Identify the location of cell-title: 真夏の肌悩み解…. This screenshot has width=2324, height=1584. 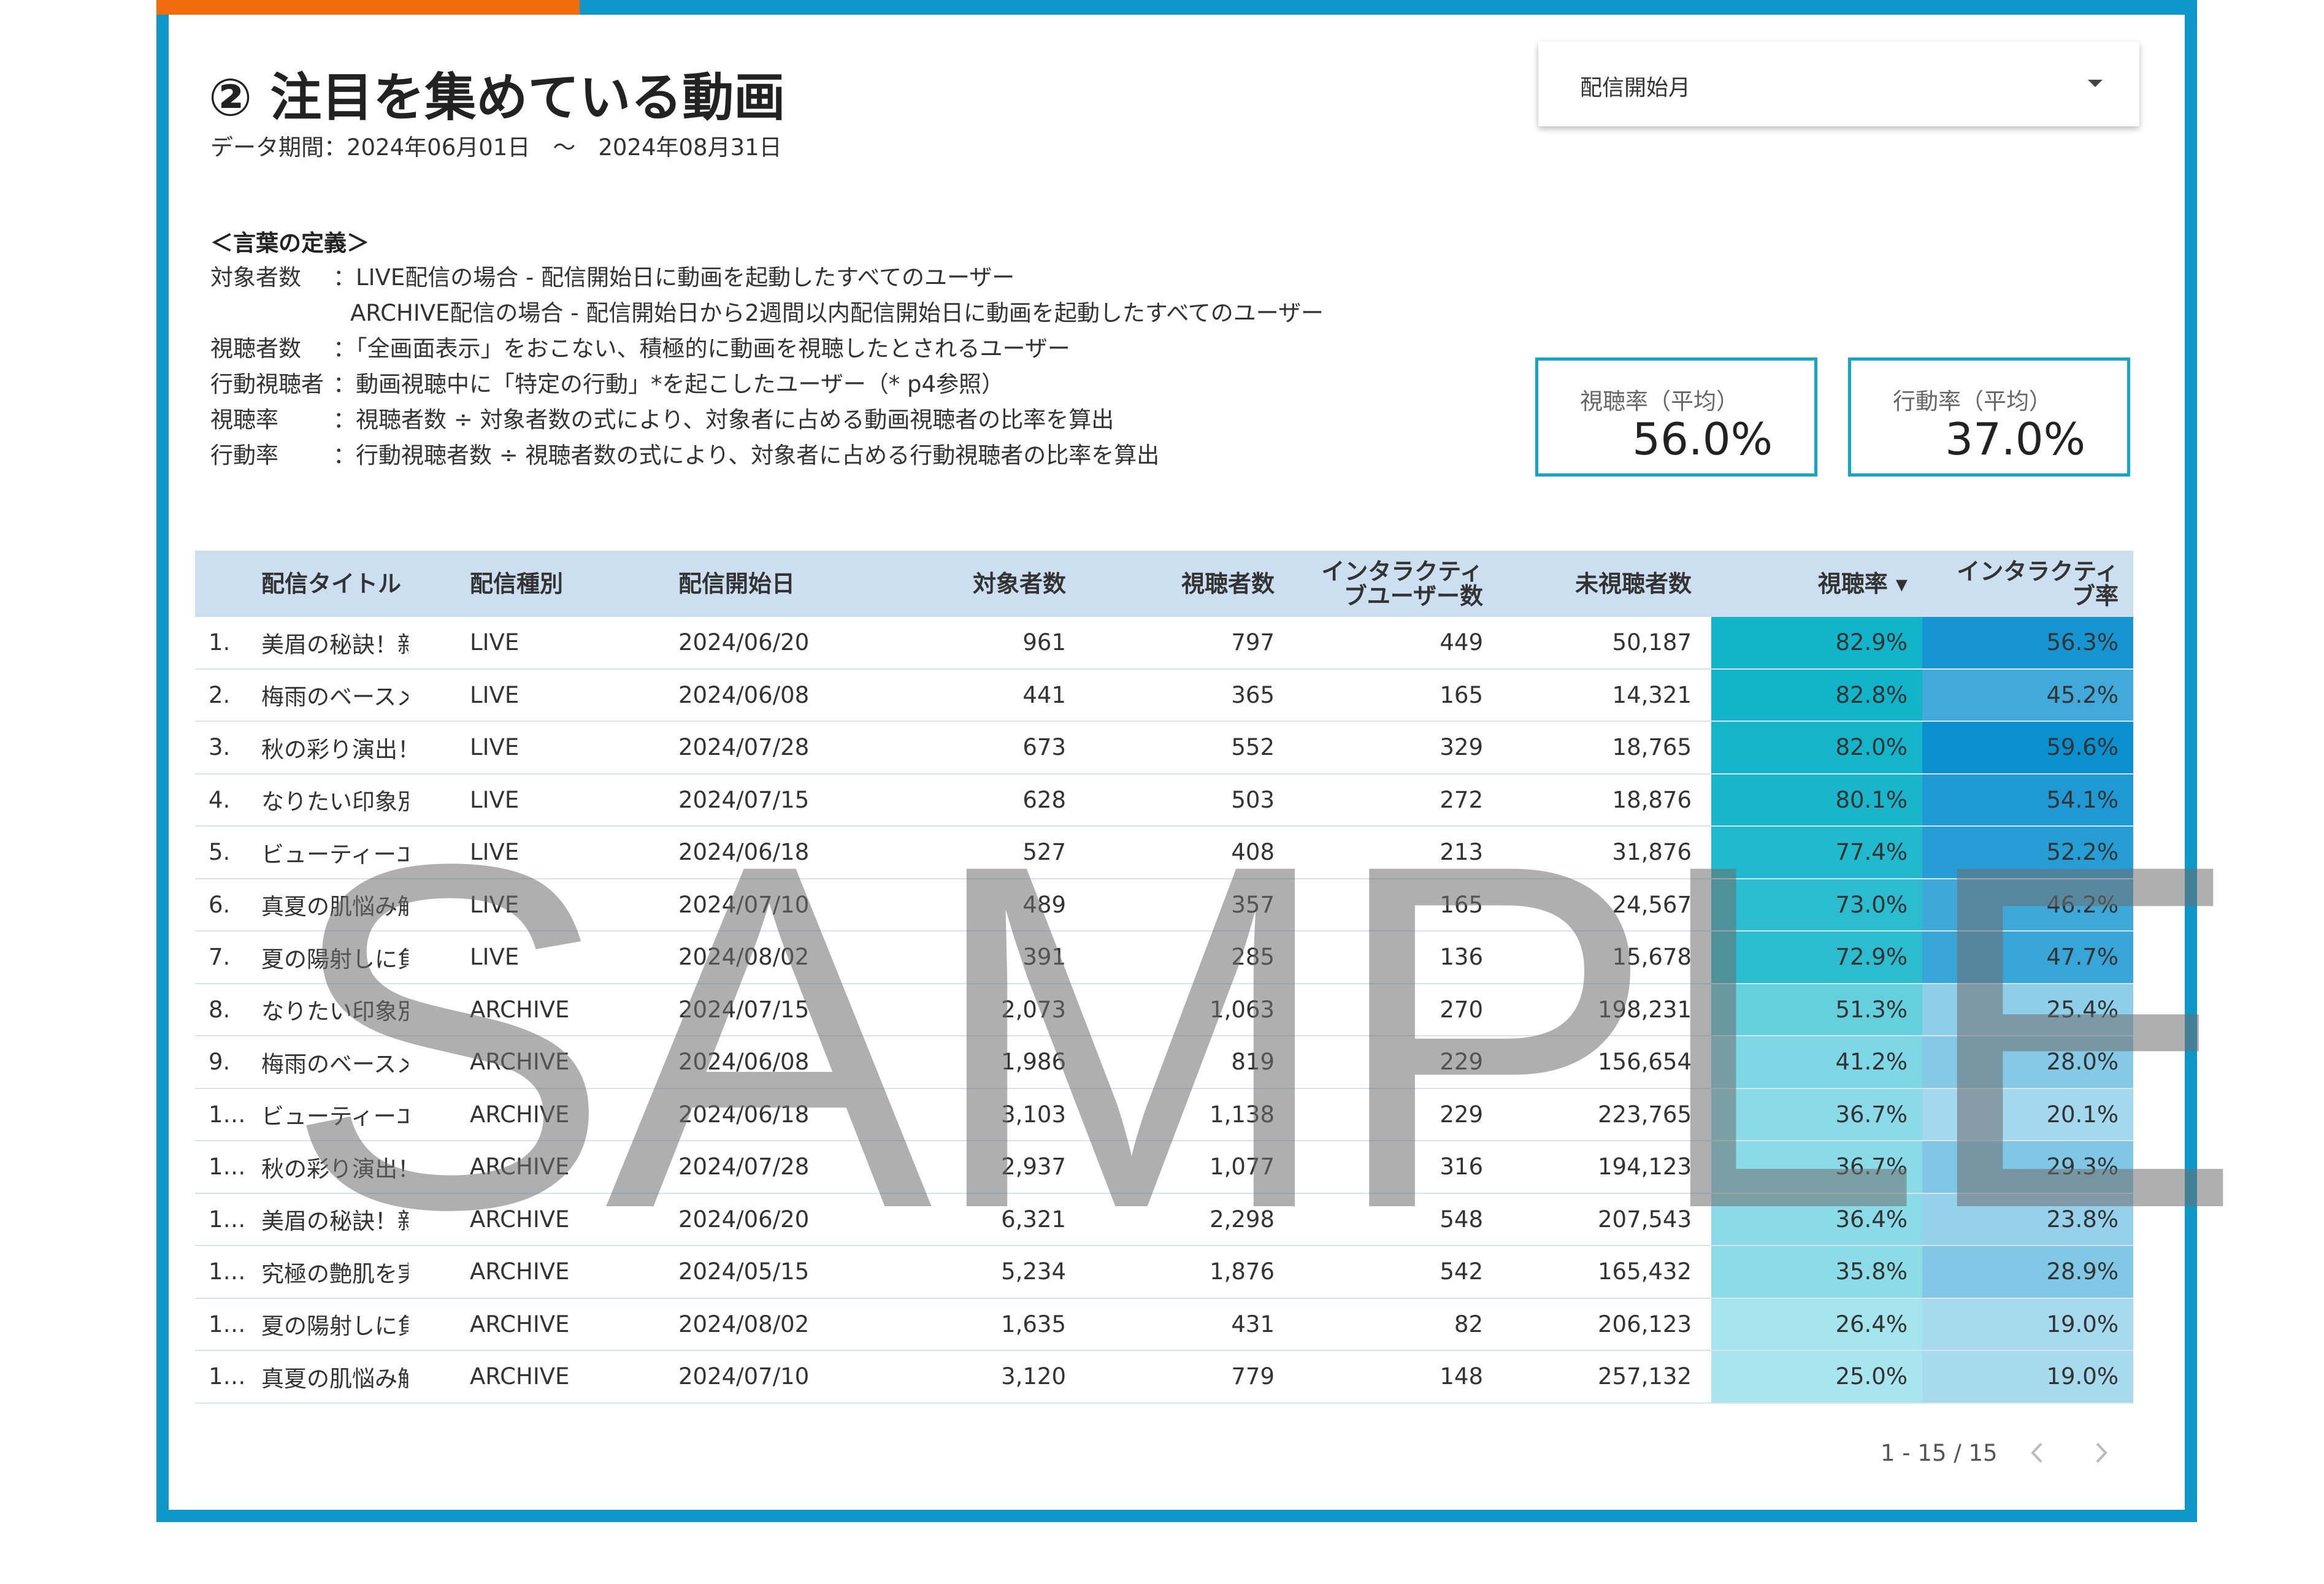
(334, 1378).